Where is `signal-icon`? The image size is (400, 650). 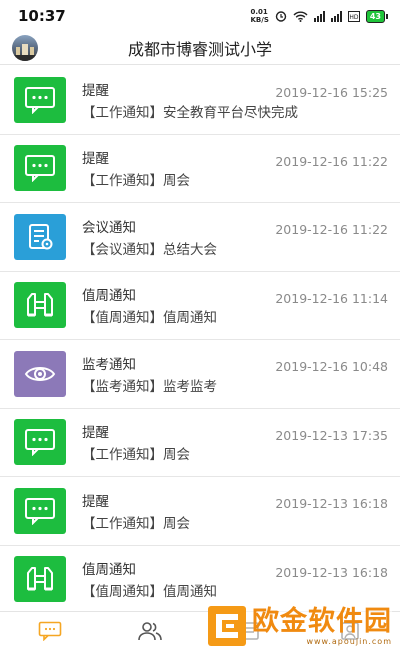 signal-icon is located at coordinates (319, 16).